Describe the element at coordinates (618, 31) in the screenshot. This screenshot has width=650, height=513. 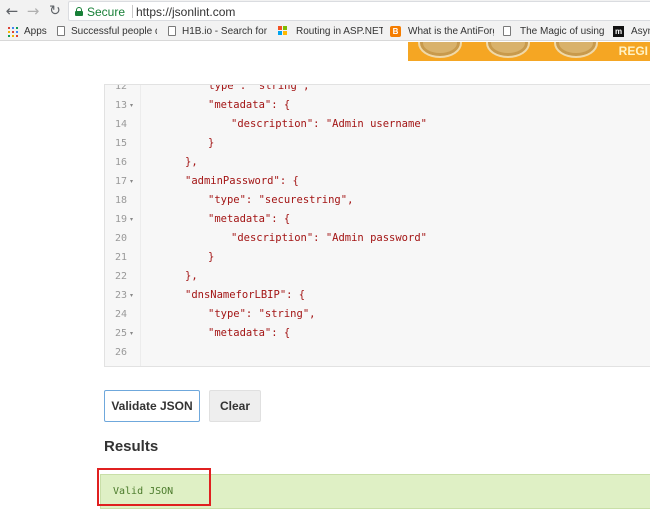
I see `m-icon: m` at that location.